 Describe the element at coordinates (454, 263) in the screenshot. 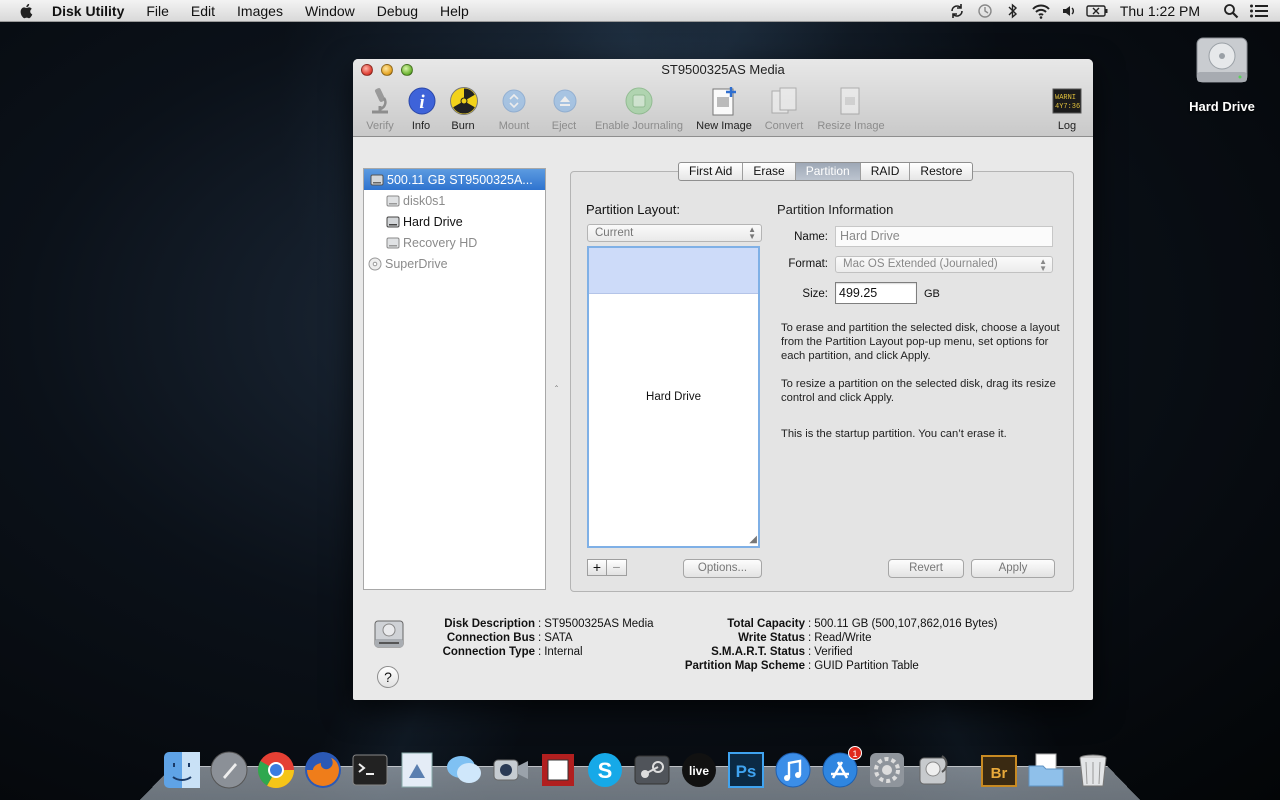

I see `sidebar-item-superdrive: SuperDrive` at that location.